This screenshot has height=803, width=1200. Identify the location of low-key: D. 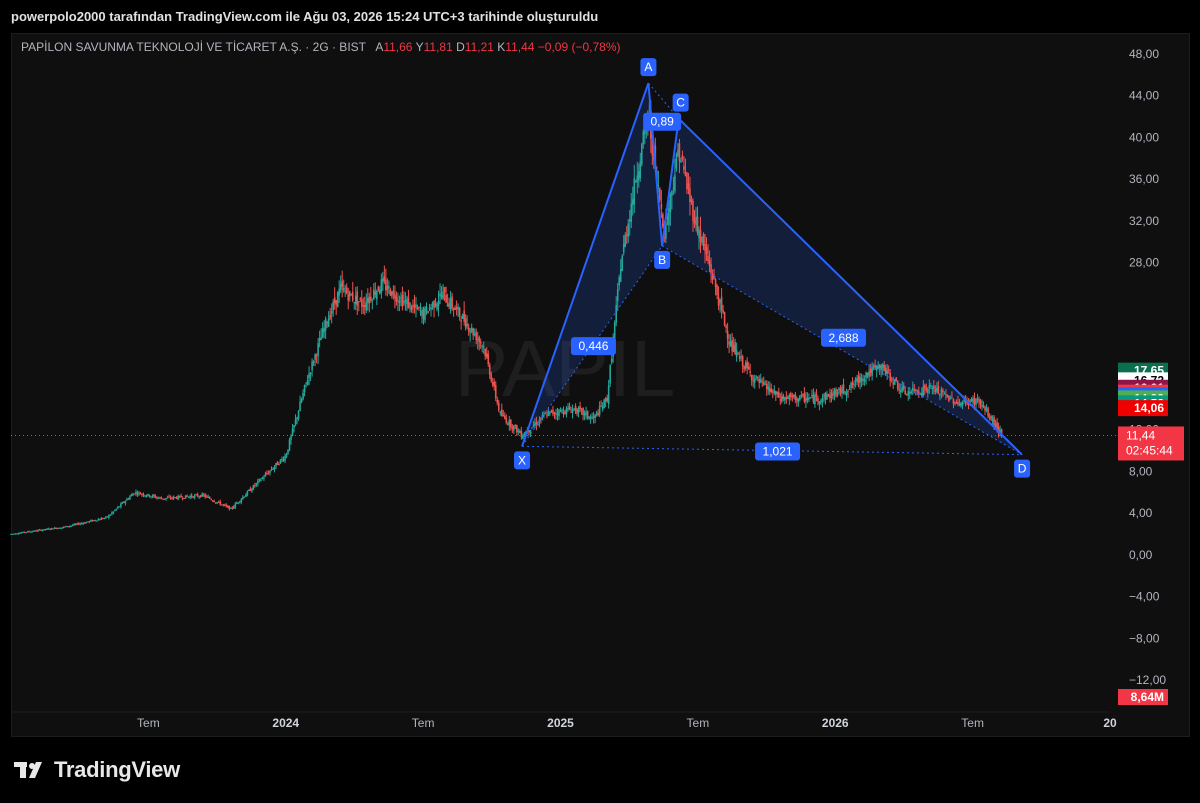
(460, 47).